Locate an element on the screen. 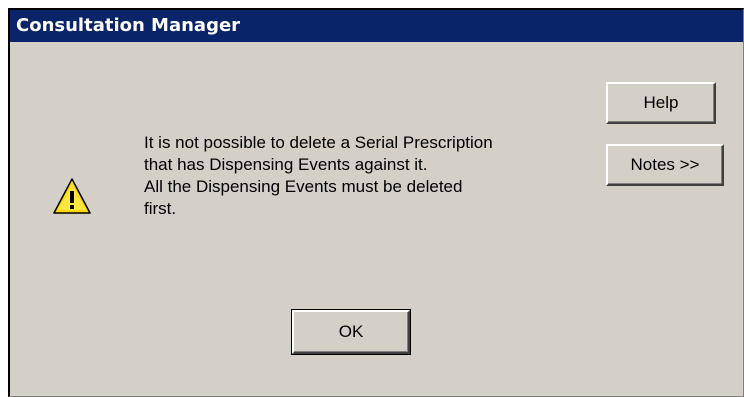  message-line: first. is located at coordinates (160, 208).